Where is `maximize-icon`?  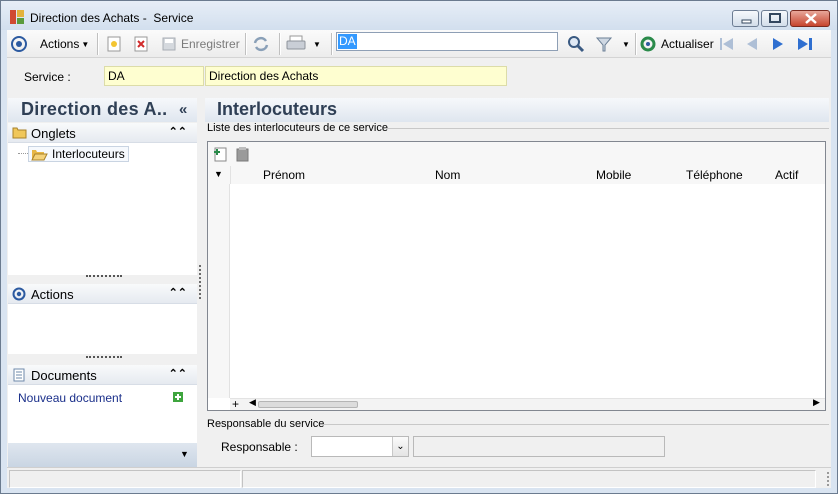
maximize-icon is located at coordinates (775, 18).